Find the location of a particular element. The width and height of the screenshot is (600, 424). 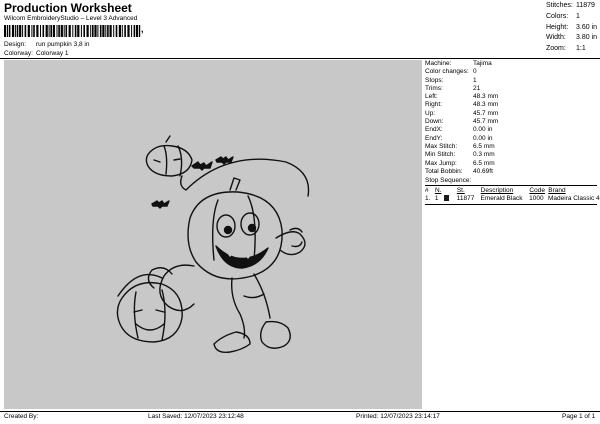

design-label: Design: is located at coordinates (15, 44).